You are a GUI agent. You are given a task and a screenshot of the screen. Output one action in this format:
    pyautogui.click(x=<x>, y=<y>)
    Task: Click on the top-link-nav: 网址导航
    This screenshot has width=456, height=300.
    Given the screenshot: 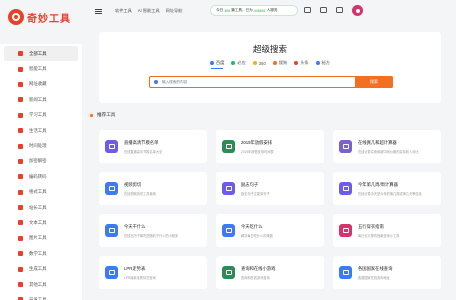 What is the action you would take?
    pyautogui.click(x=174, y=11)
    